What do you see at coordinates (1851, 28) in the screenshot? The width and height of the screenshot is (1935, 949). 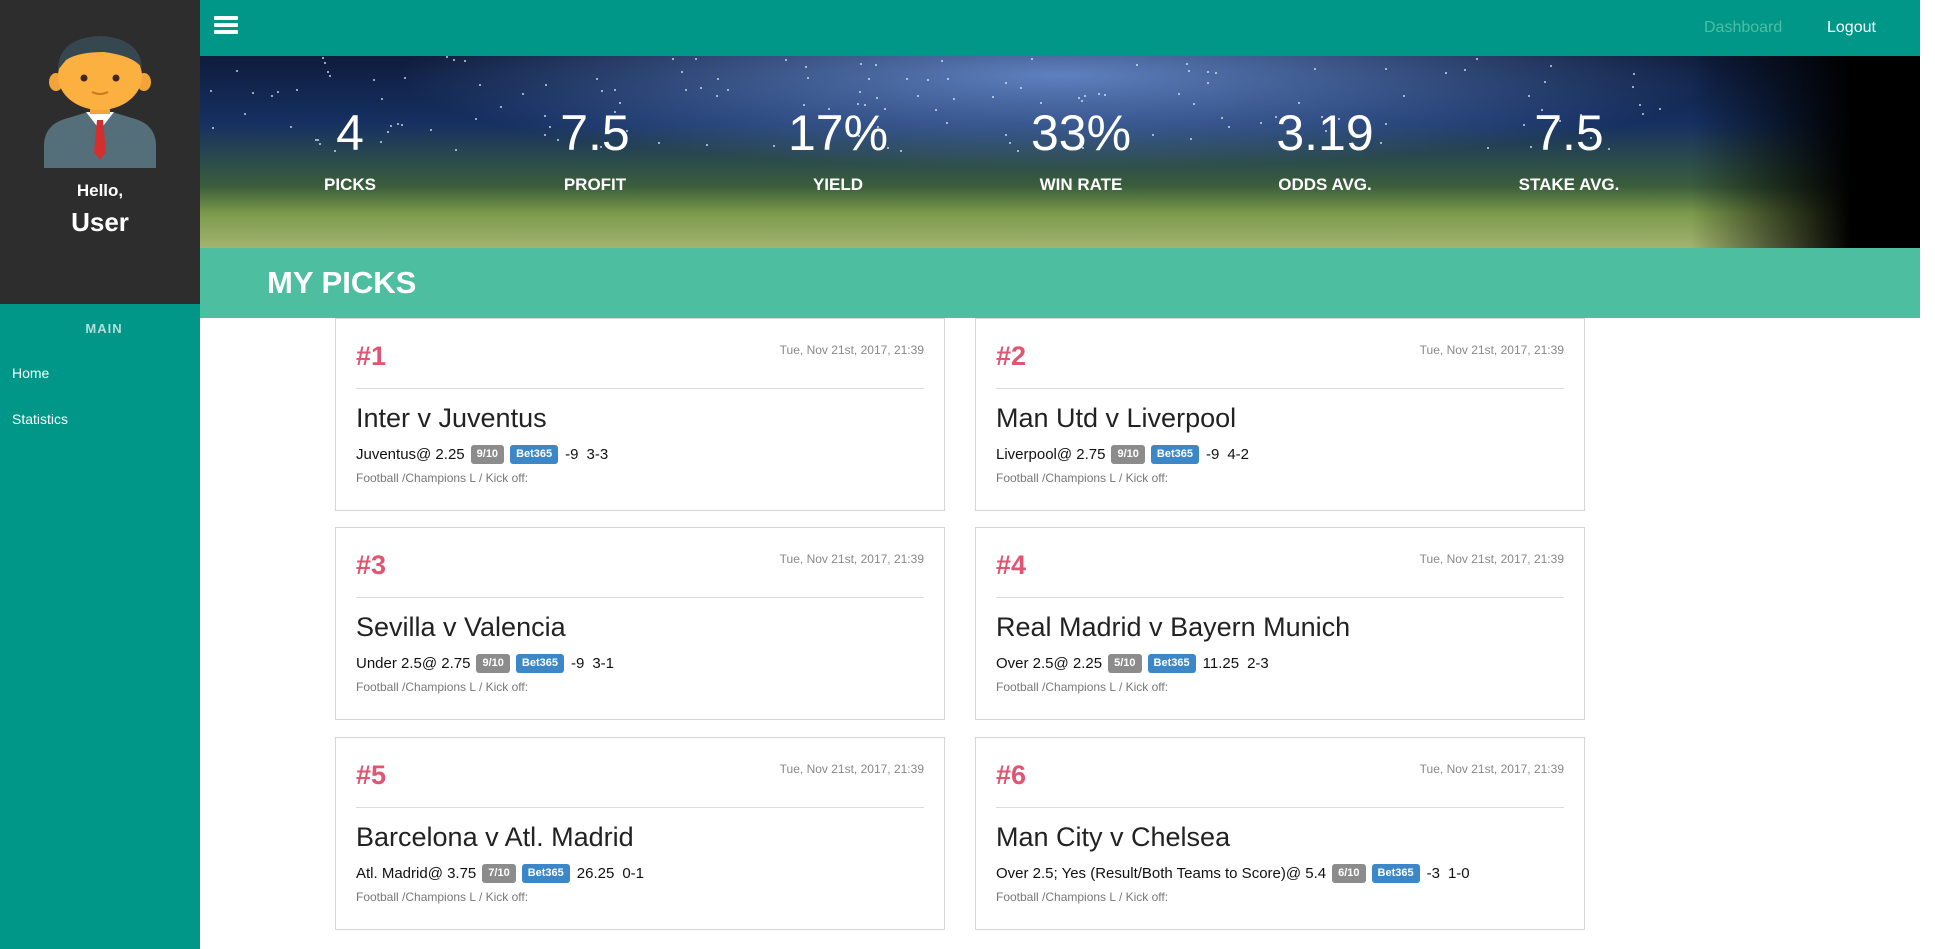 I see `nav-link-logout: Logout` at bounding box center [1851, 28].